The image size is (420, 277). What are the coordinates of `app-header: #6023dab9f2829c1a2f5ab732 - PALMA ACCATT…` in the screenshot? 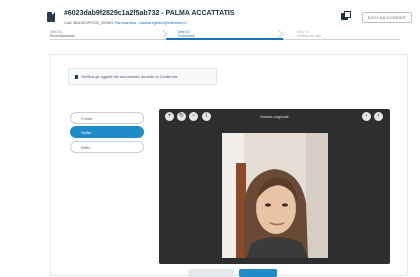 It's located at (210, 15).